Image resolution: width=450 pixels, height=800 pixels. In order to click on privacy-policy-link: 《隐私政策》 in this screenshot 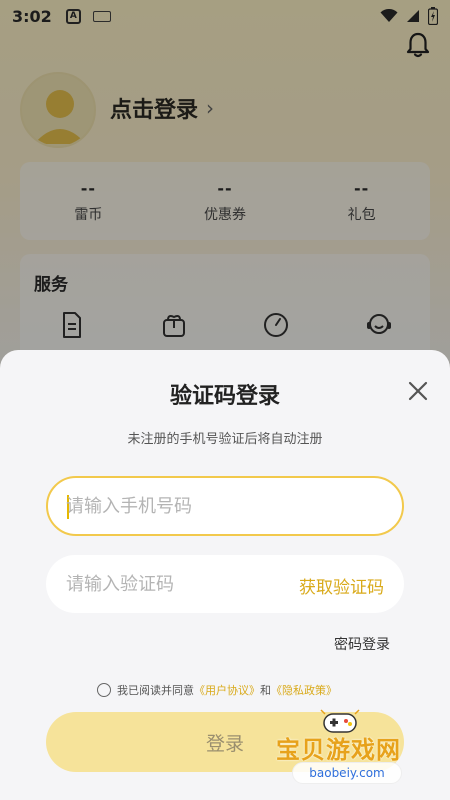, I will do `click(304, 690)`.